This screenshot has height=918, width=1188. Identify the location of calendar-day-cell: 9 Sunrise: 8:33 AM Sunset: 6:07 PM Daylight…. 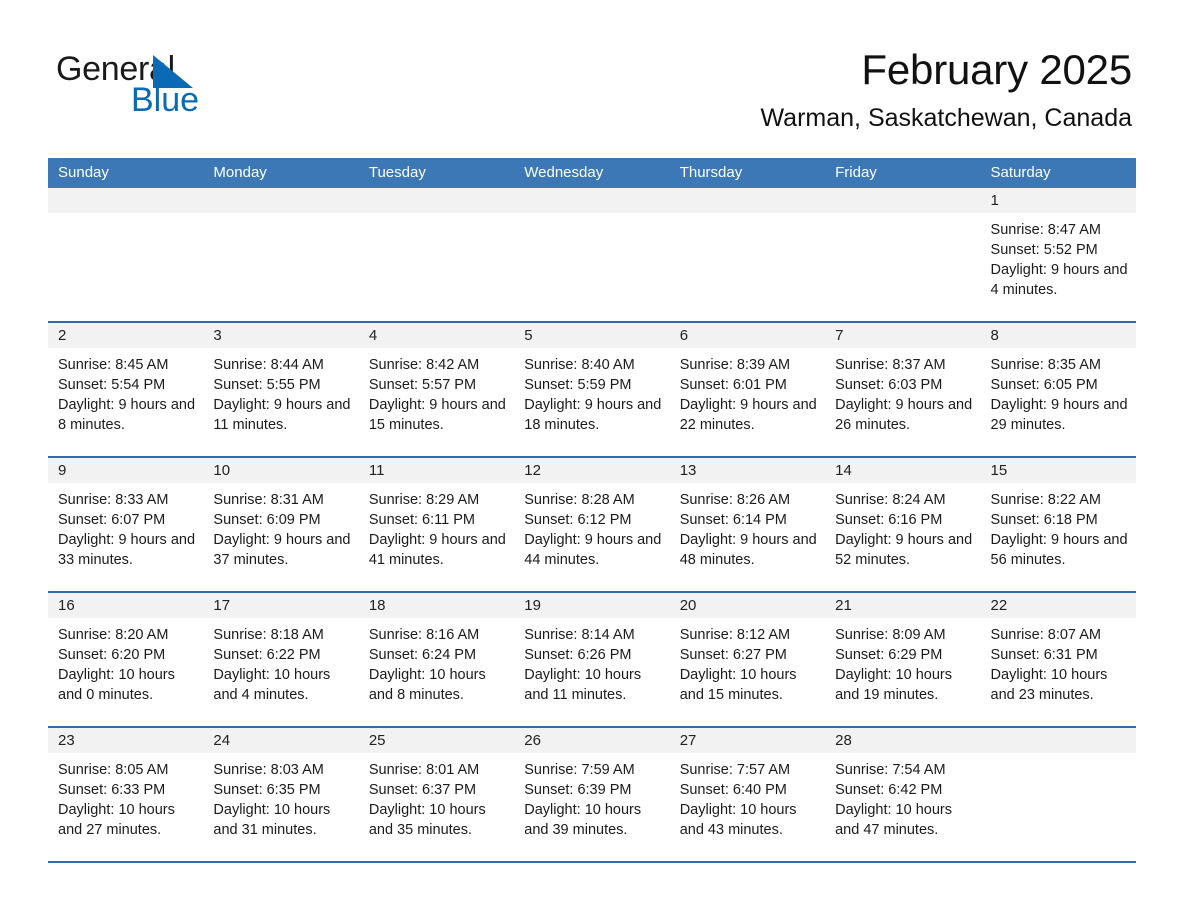
(126, 524).